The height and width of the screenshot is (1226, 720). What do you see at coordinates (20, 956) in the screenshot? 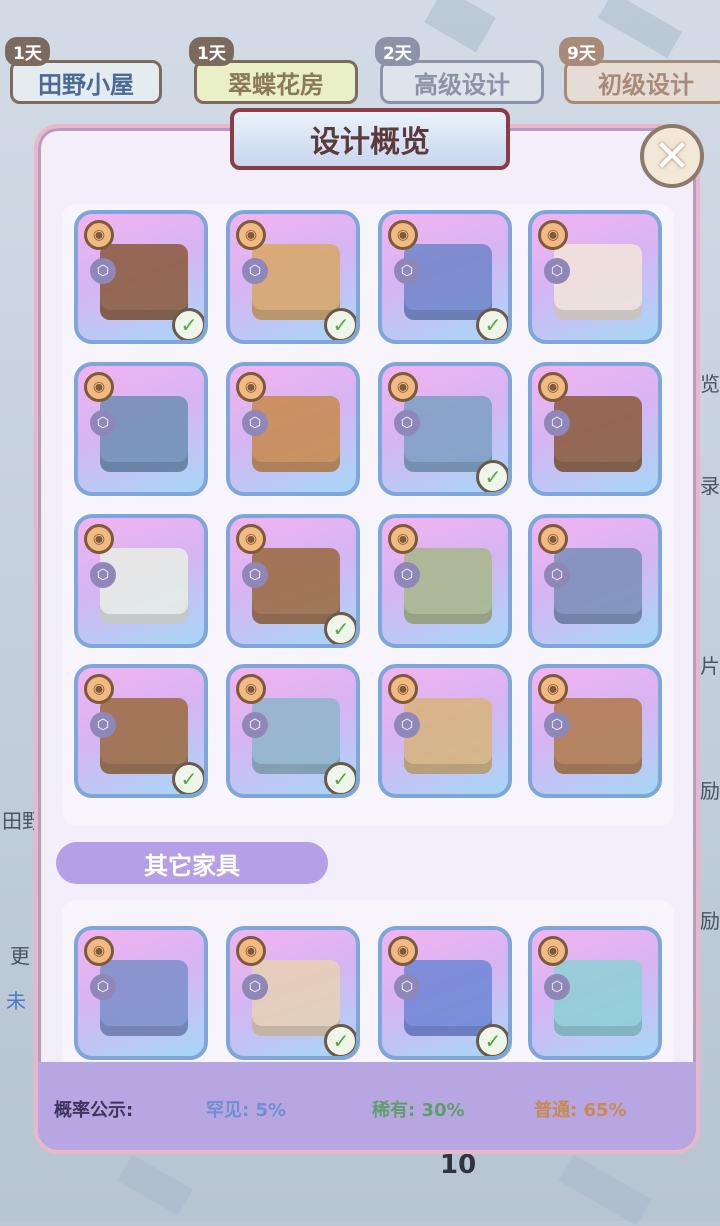
I see `background-text: 更` at bounding box center [20, 956].